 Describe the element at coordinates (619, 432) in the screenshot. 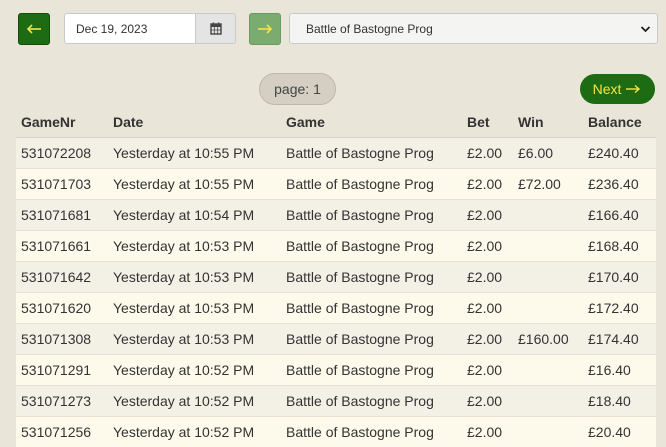

I see `cell-balance: £20.40` at that location.